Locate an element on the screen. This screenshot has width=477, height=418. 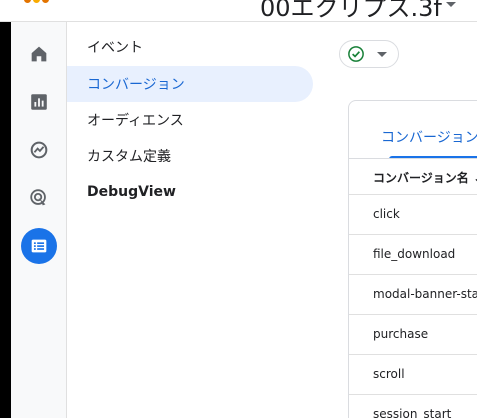
analytics-logo-icon is located at coordinates (39, 3).